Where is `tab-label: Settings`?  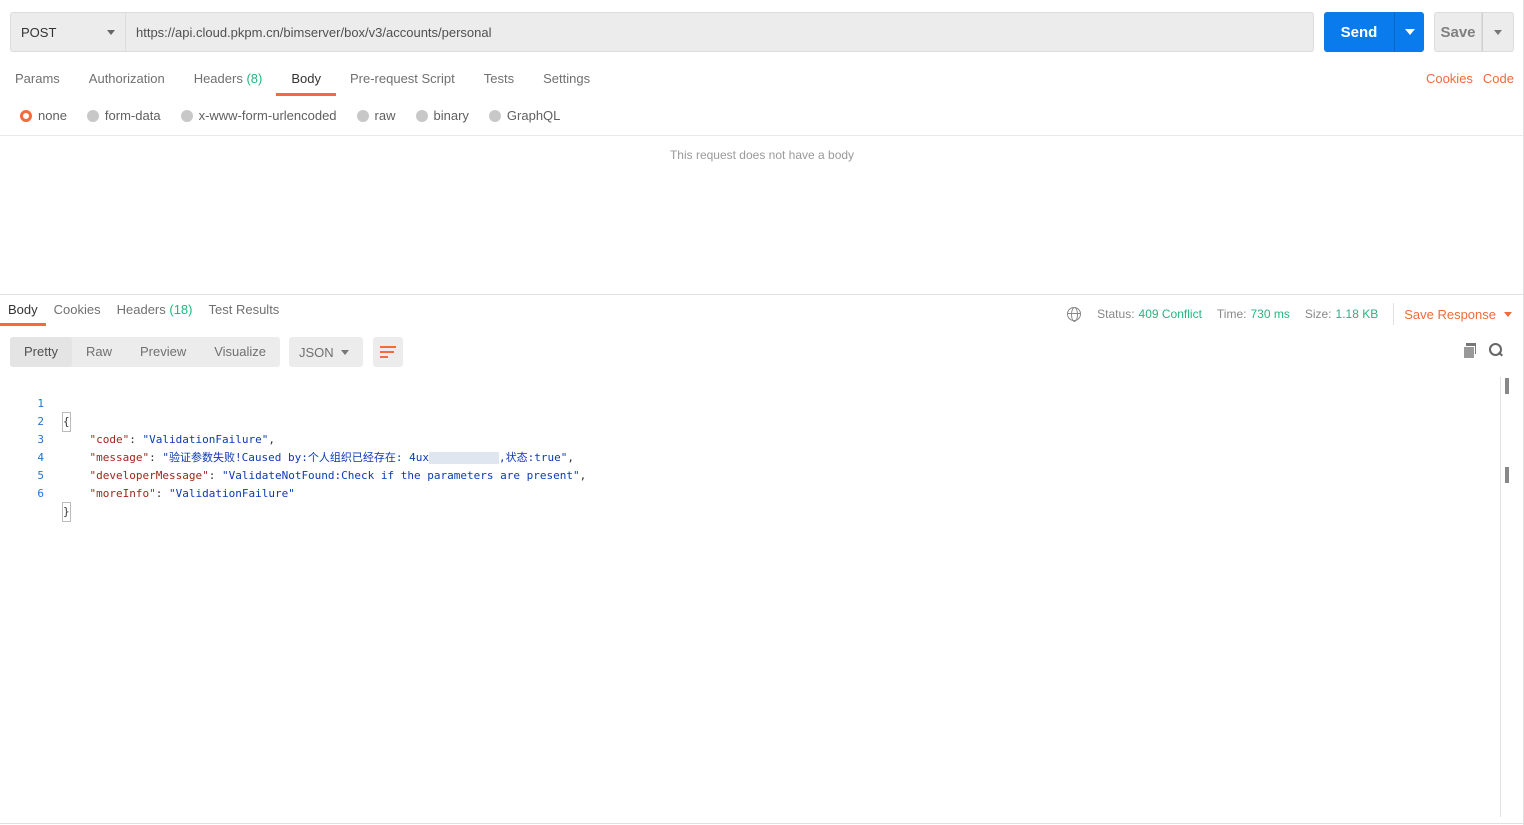 tab-label: Settings is located at coordinates (567, 78).